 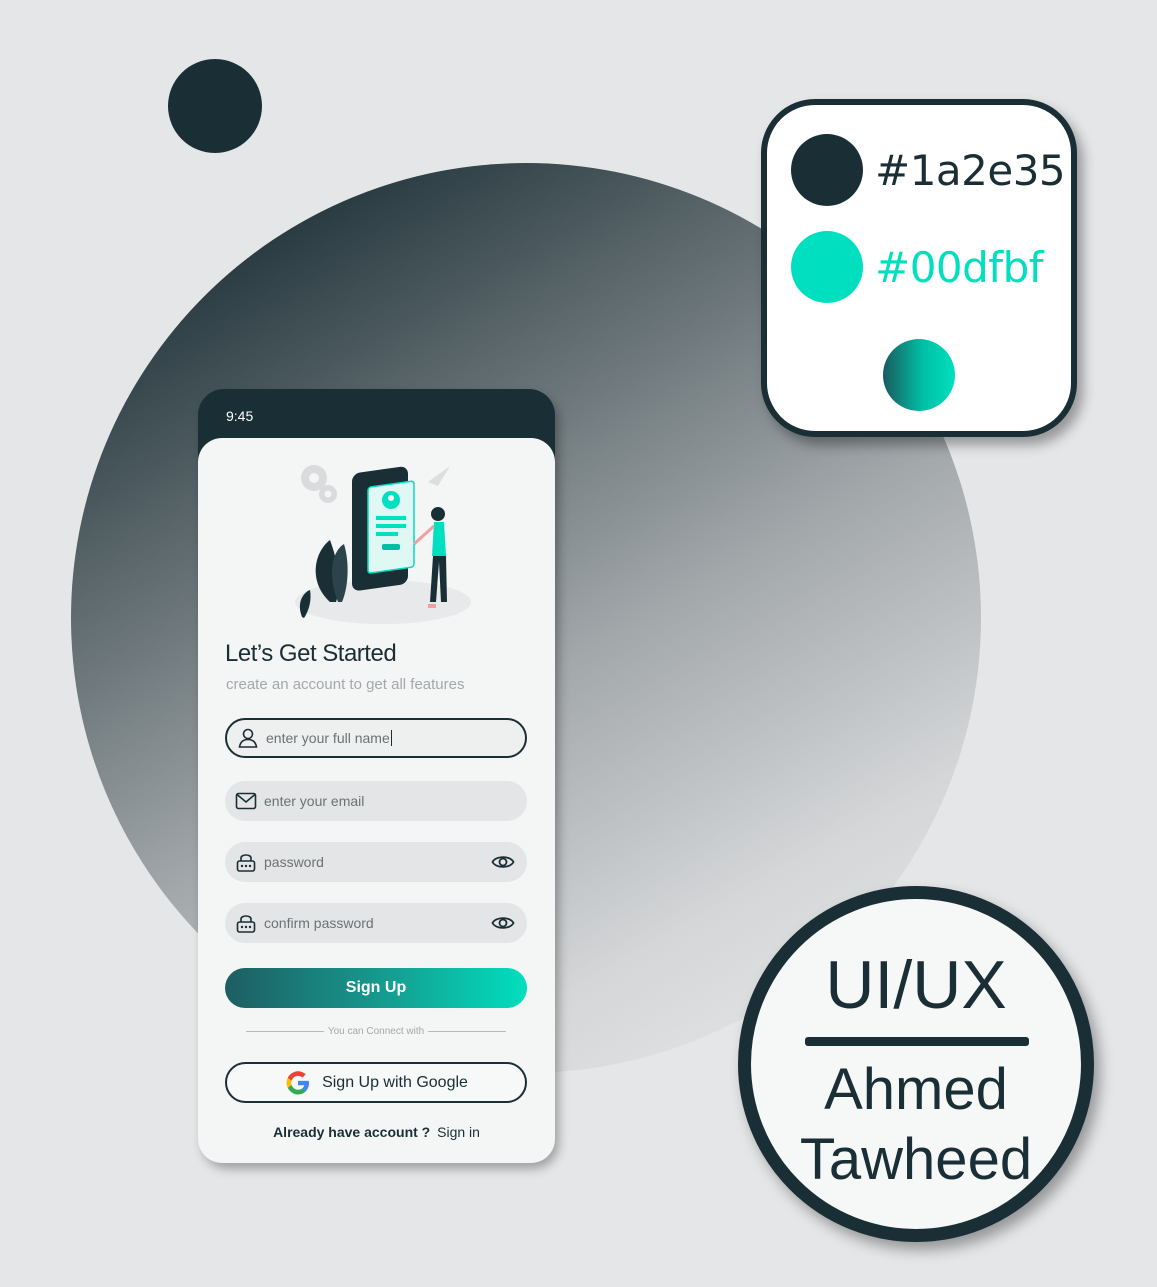 I want to click on author-badge: UI/UX Ahmed Tawheed, so click(x=916, y=1064).